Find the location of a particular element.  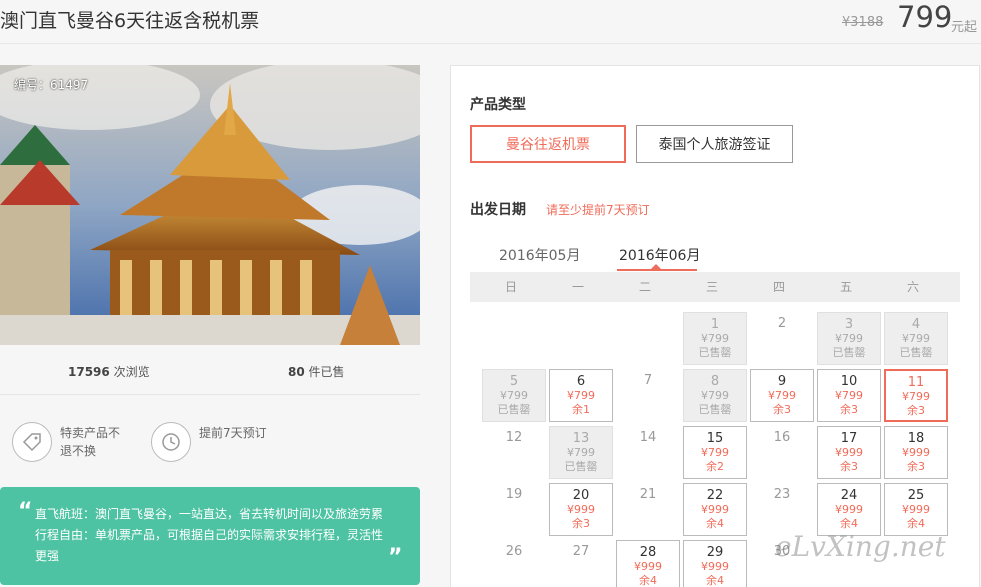

calendar-day: 3 ¥799 已售罄 is located at coordinates (849, 338).